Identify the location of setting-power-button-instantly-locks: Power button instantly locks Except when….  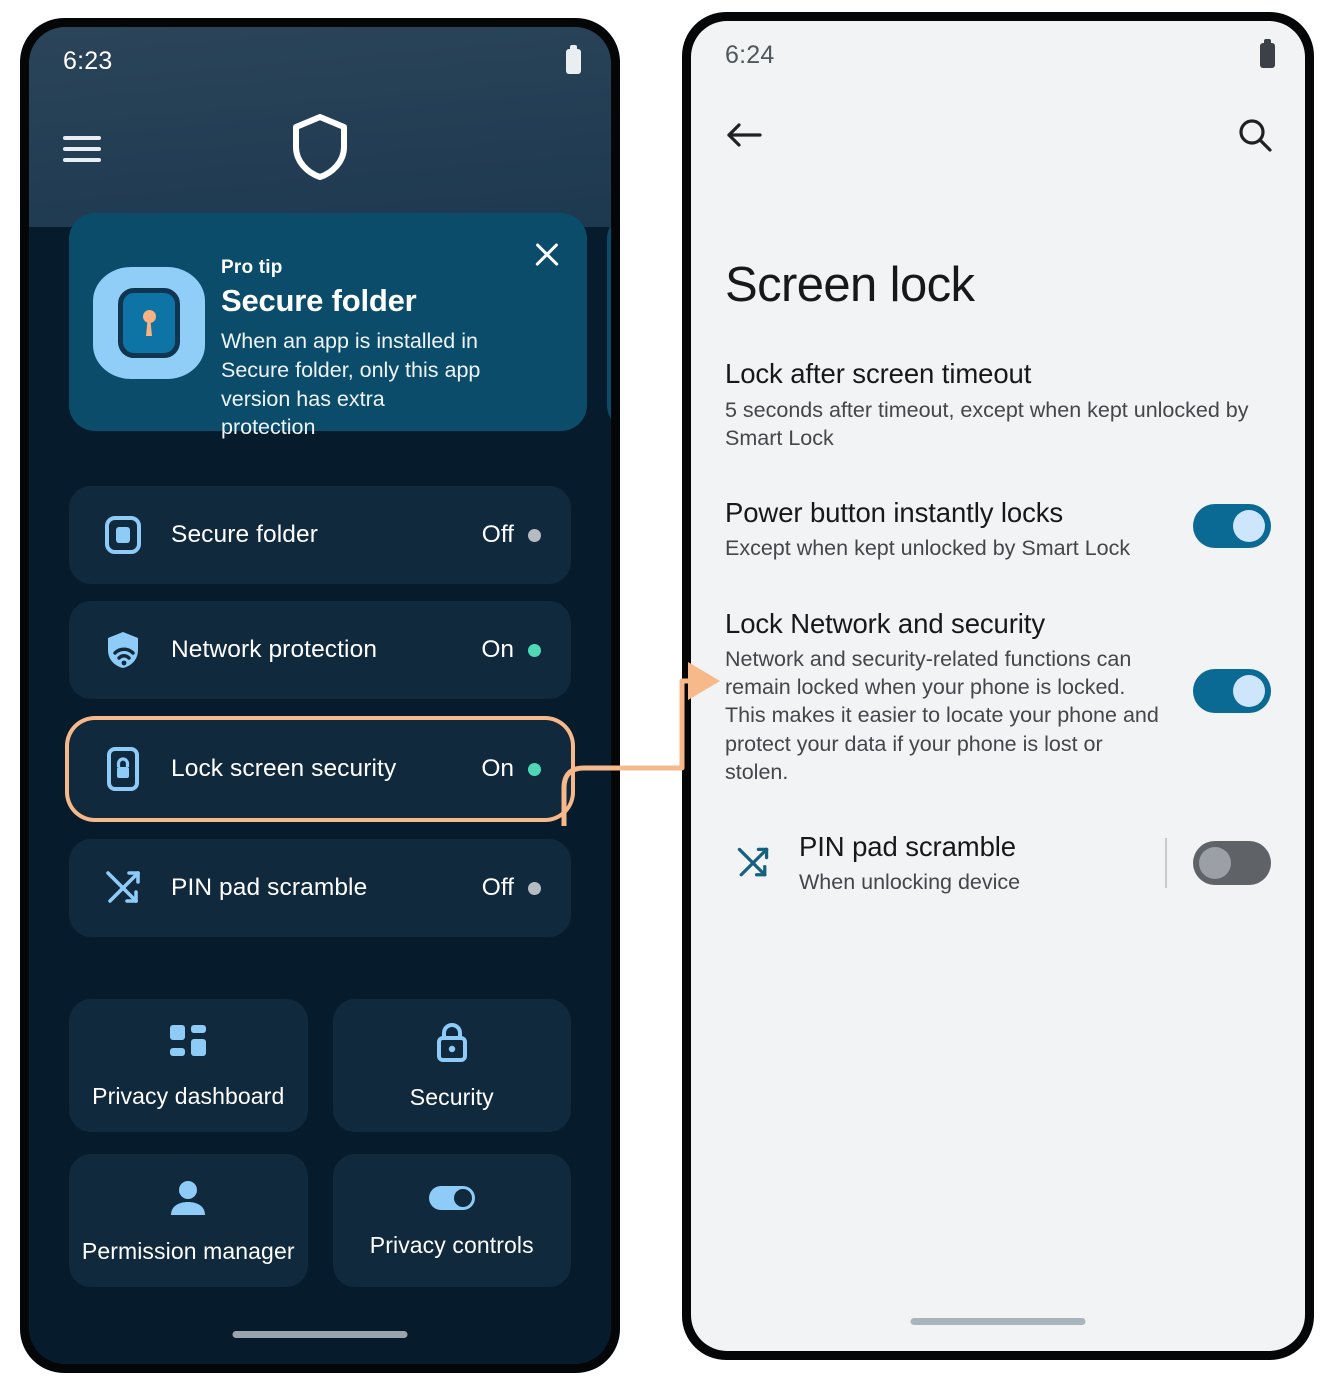
(998, 507).